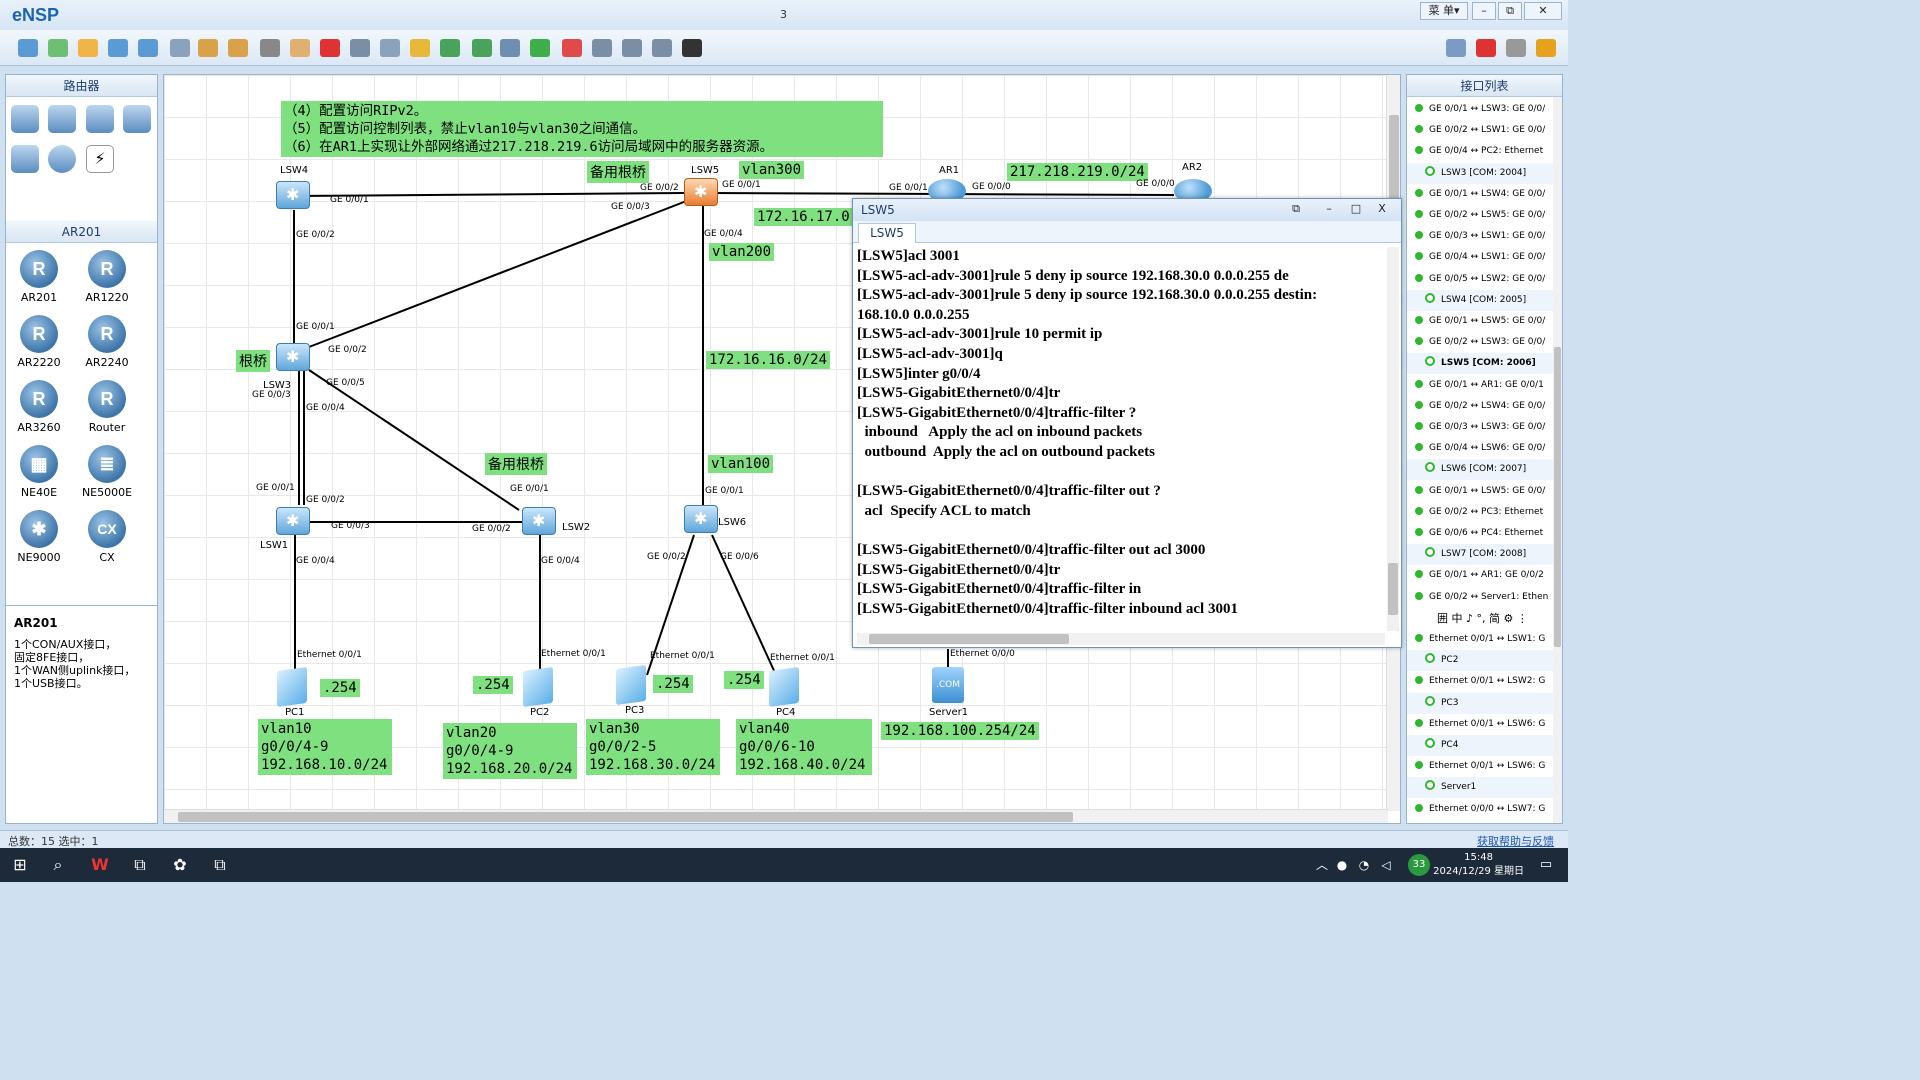 The height and width of the screenshot is (1080, 1920). I want to click on interface-item: GE 0/0/3 ↔ LSW1: GE 0/0/, so click(1480, 236).